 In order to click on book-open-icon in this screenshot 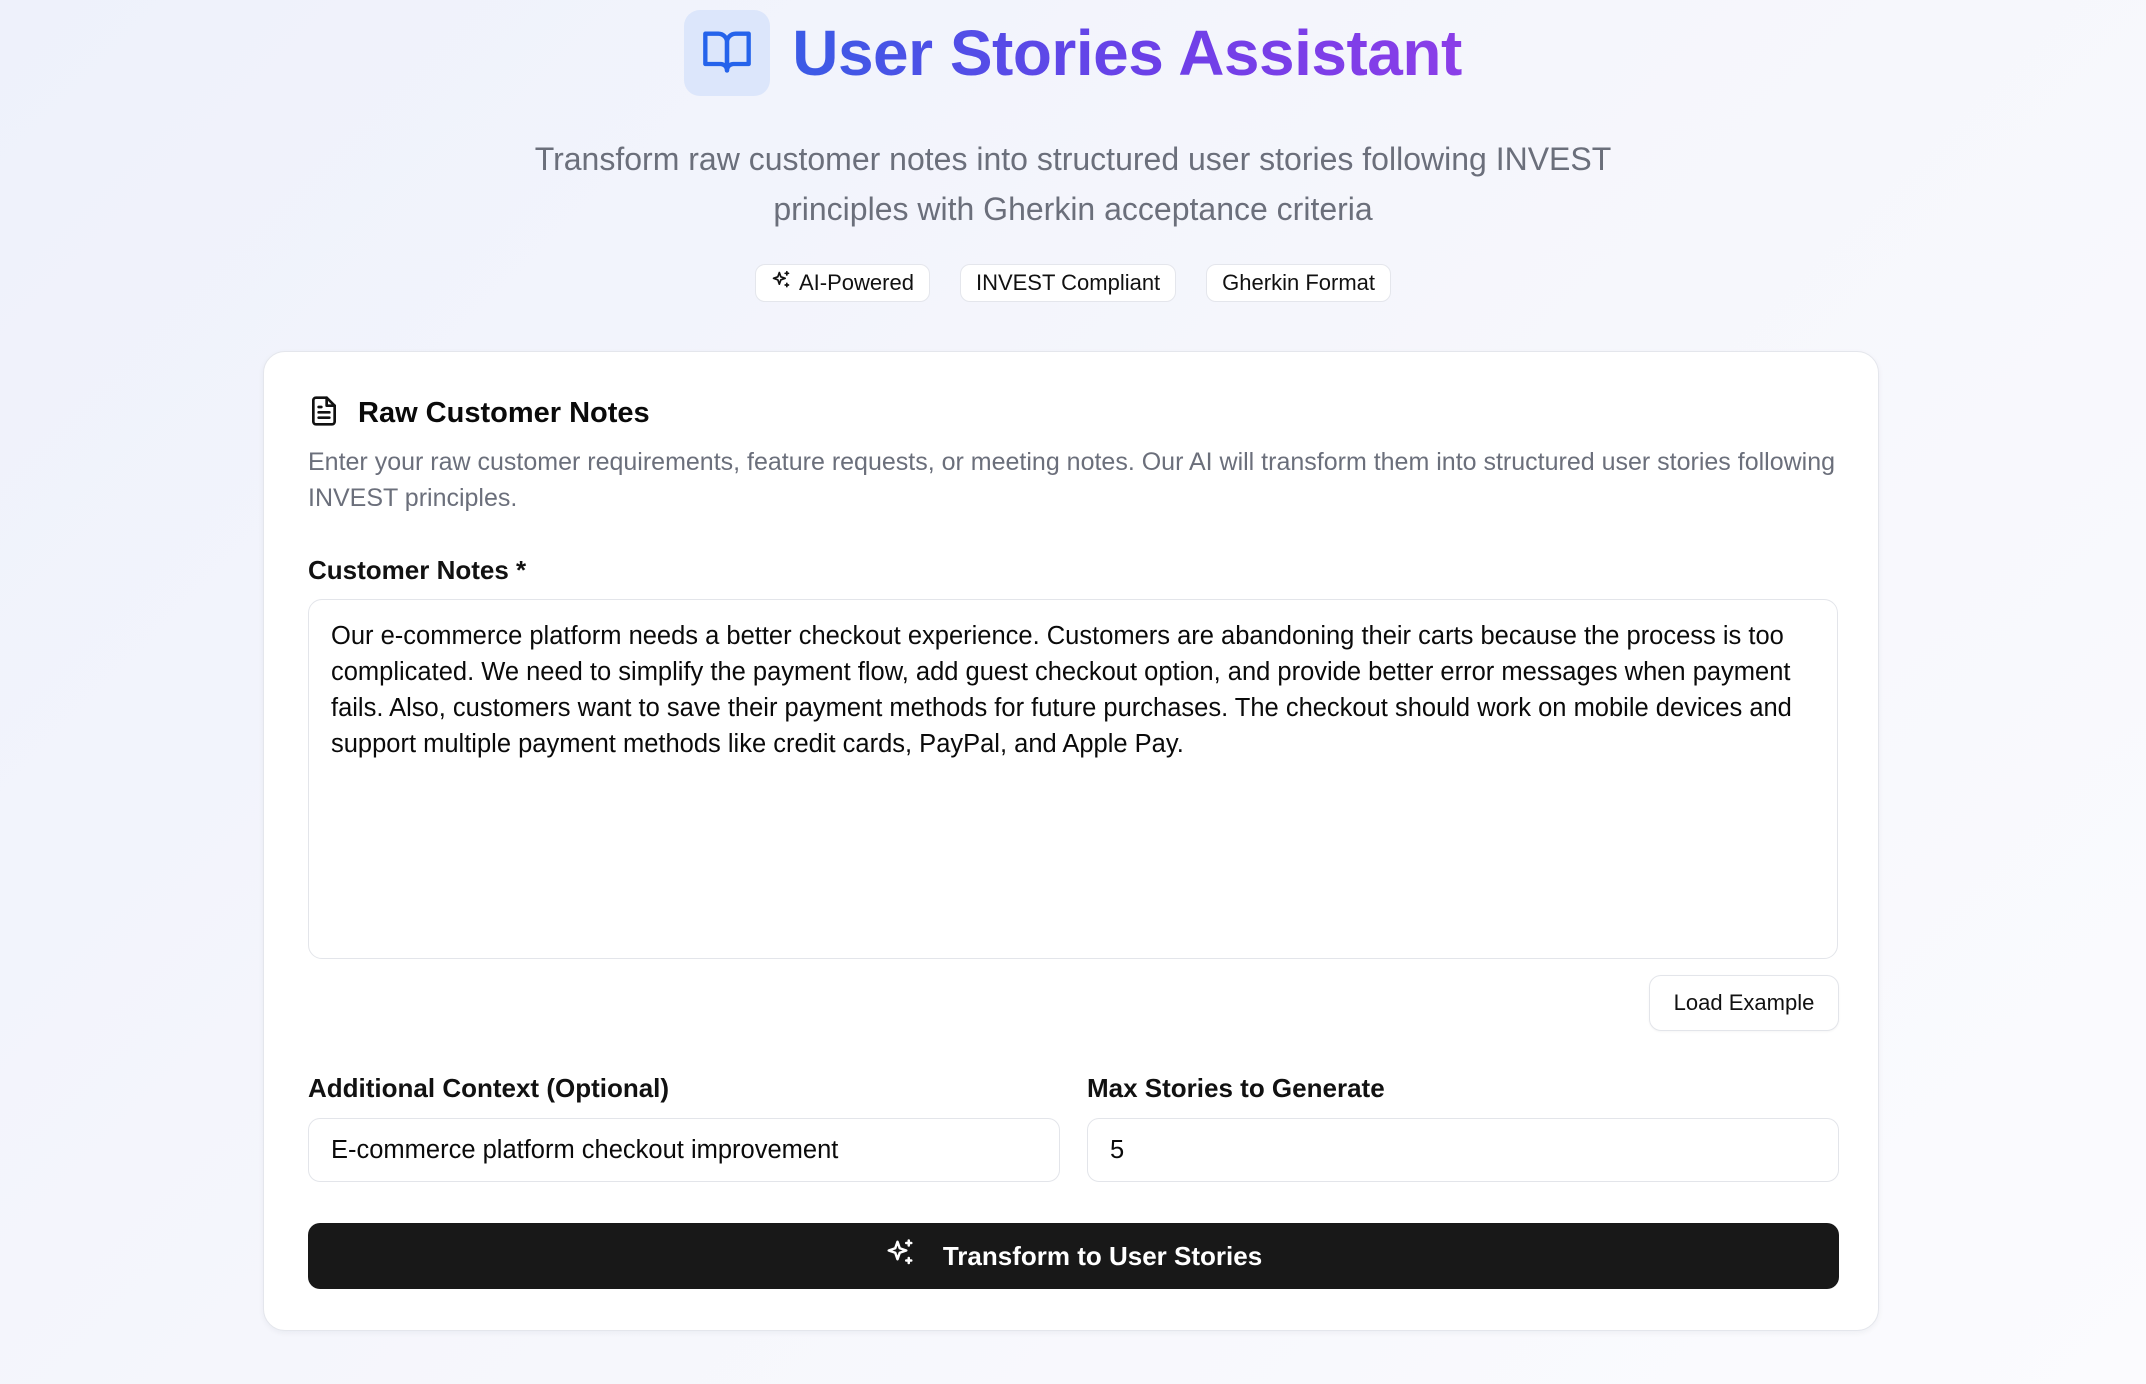, I will do `click(727, 53)`.